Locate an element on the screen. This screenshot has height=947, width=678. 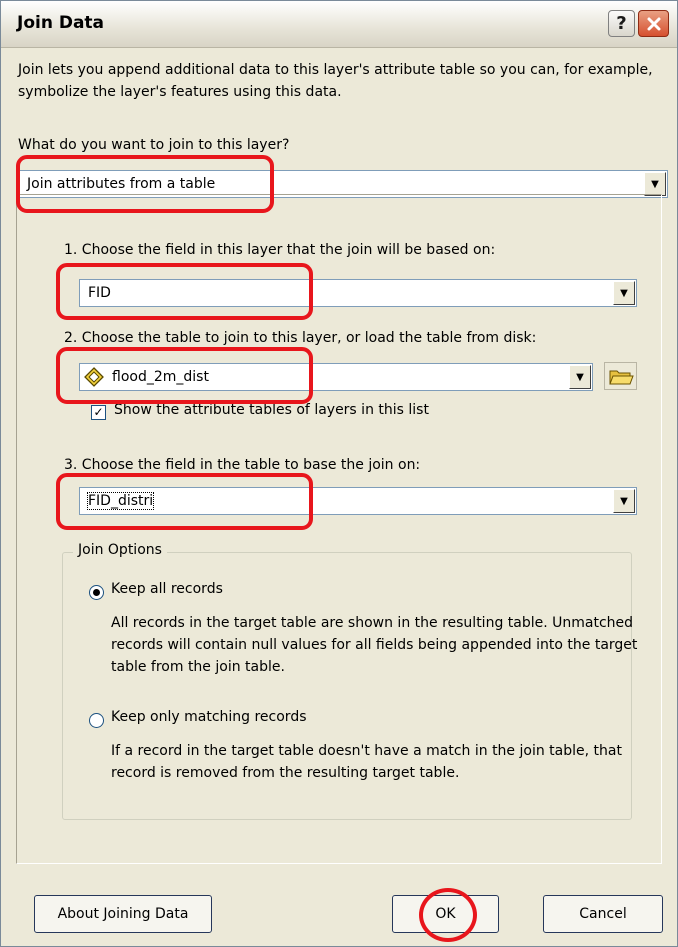
keep-all-records-radio is located at coordinates (96, 592).